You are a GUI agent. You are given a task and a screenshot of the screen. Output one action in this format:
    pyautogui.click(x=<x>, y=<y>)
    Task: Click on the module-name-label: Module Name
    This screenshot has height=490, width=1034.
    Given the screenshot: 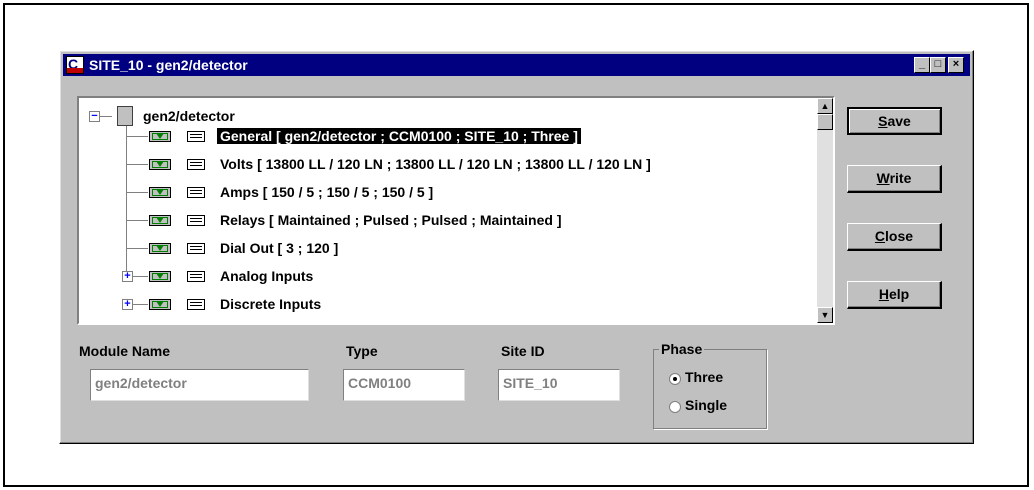 What is the action you would take?
    pyautogui.click(x=125, y=351)
    